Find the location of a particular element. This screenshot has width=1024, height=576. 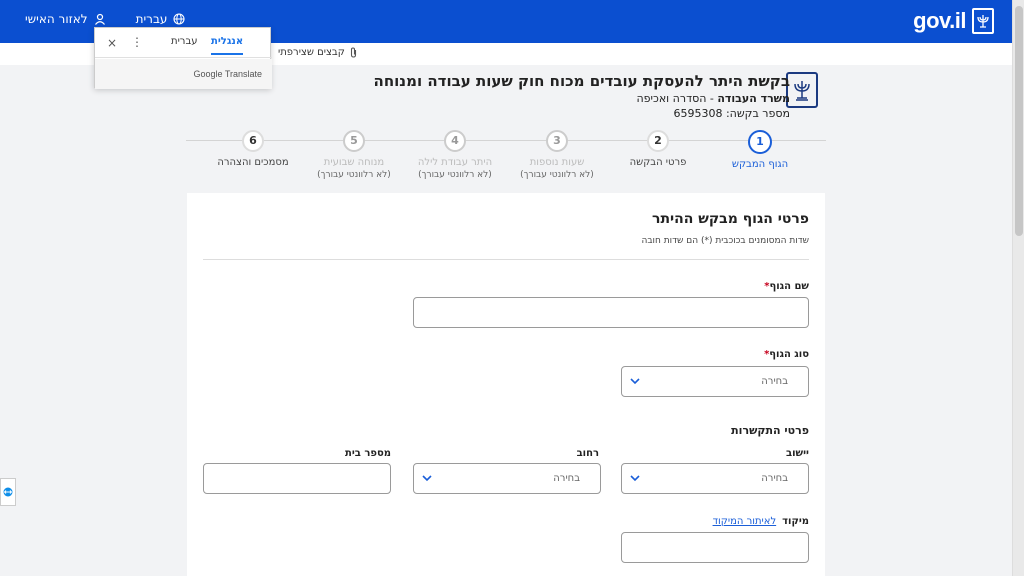

step-3: 3 שעות נוספות (לא רלוונטי עבורך) is located at coordinates (557, 155).